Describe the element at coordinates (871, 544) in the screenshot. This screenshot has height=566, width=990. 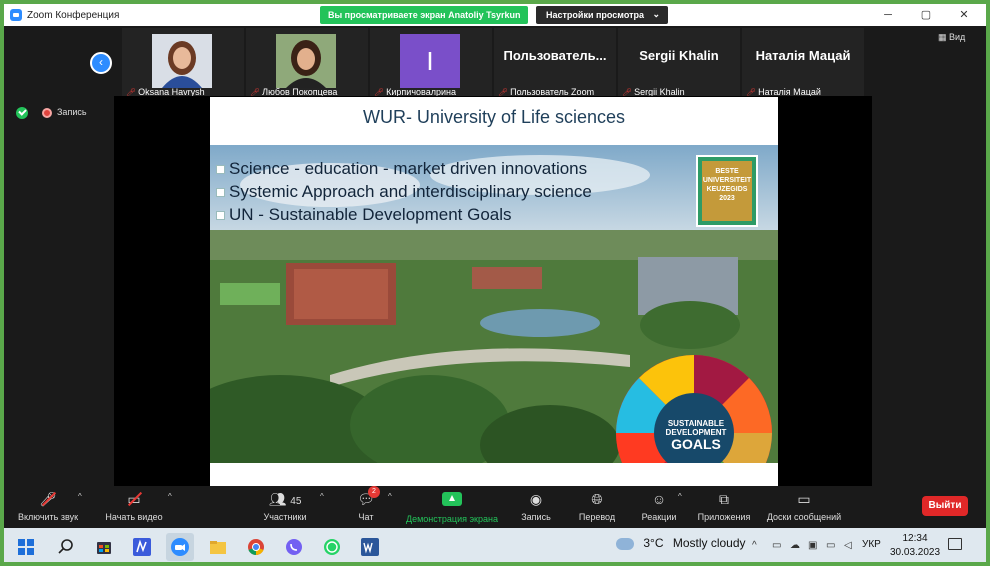
I see `language-indicator: УКР` at that location.